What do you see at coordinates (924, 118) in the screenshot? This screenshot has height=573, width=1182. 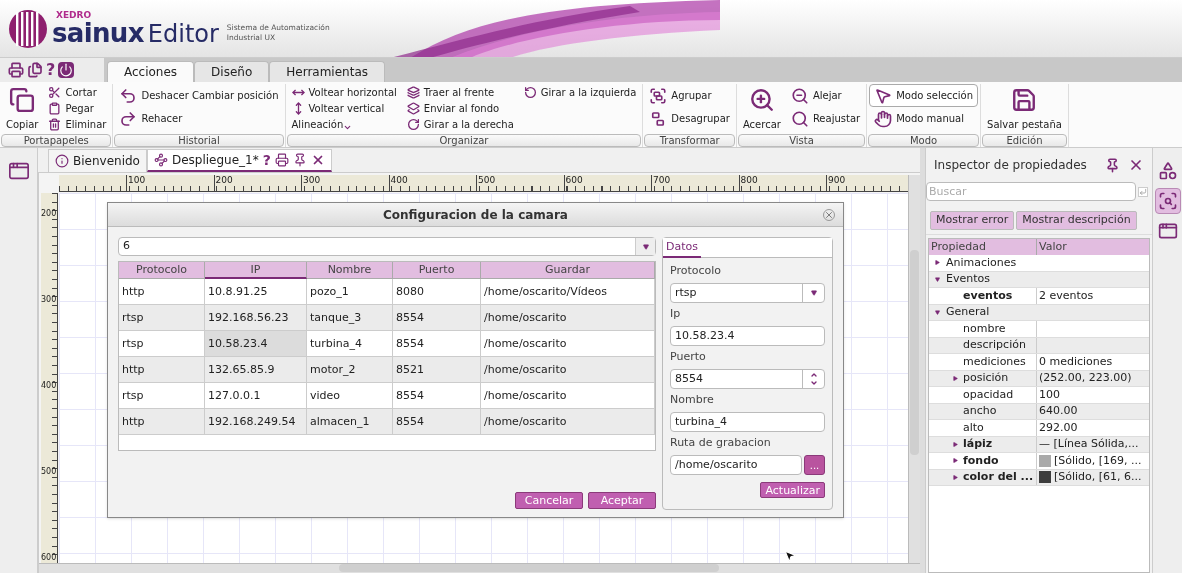 I see `ribbon-button: Modo manual` at bounding box center [924, 118].